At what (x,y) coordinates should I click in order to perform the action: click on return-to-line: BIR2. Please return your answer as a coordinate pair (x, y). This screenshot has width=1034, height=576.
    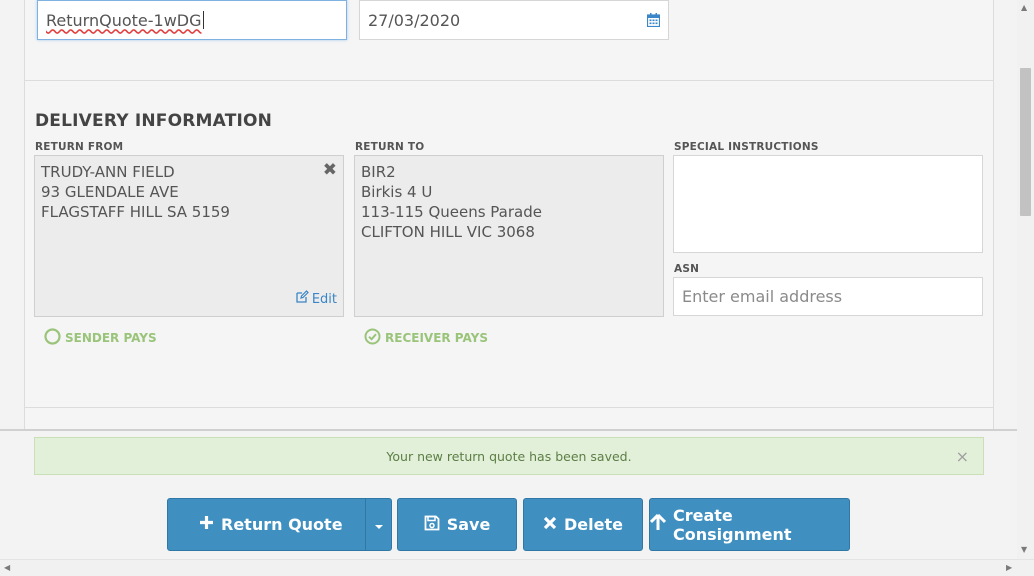
    Looking at the image, I should click on (378, 172).